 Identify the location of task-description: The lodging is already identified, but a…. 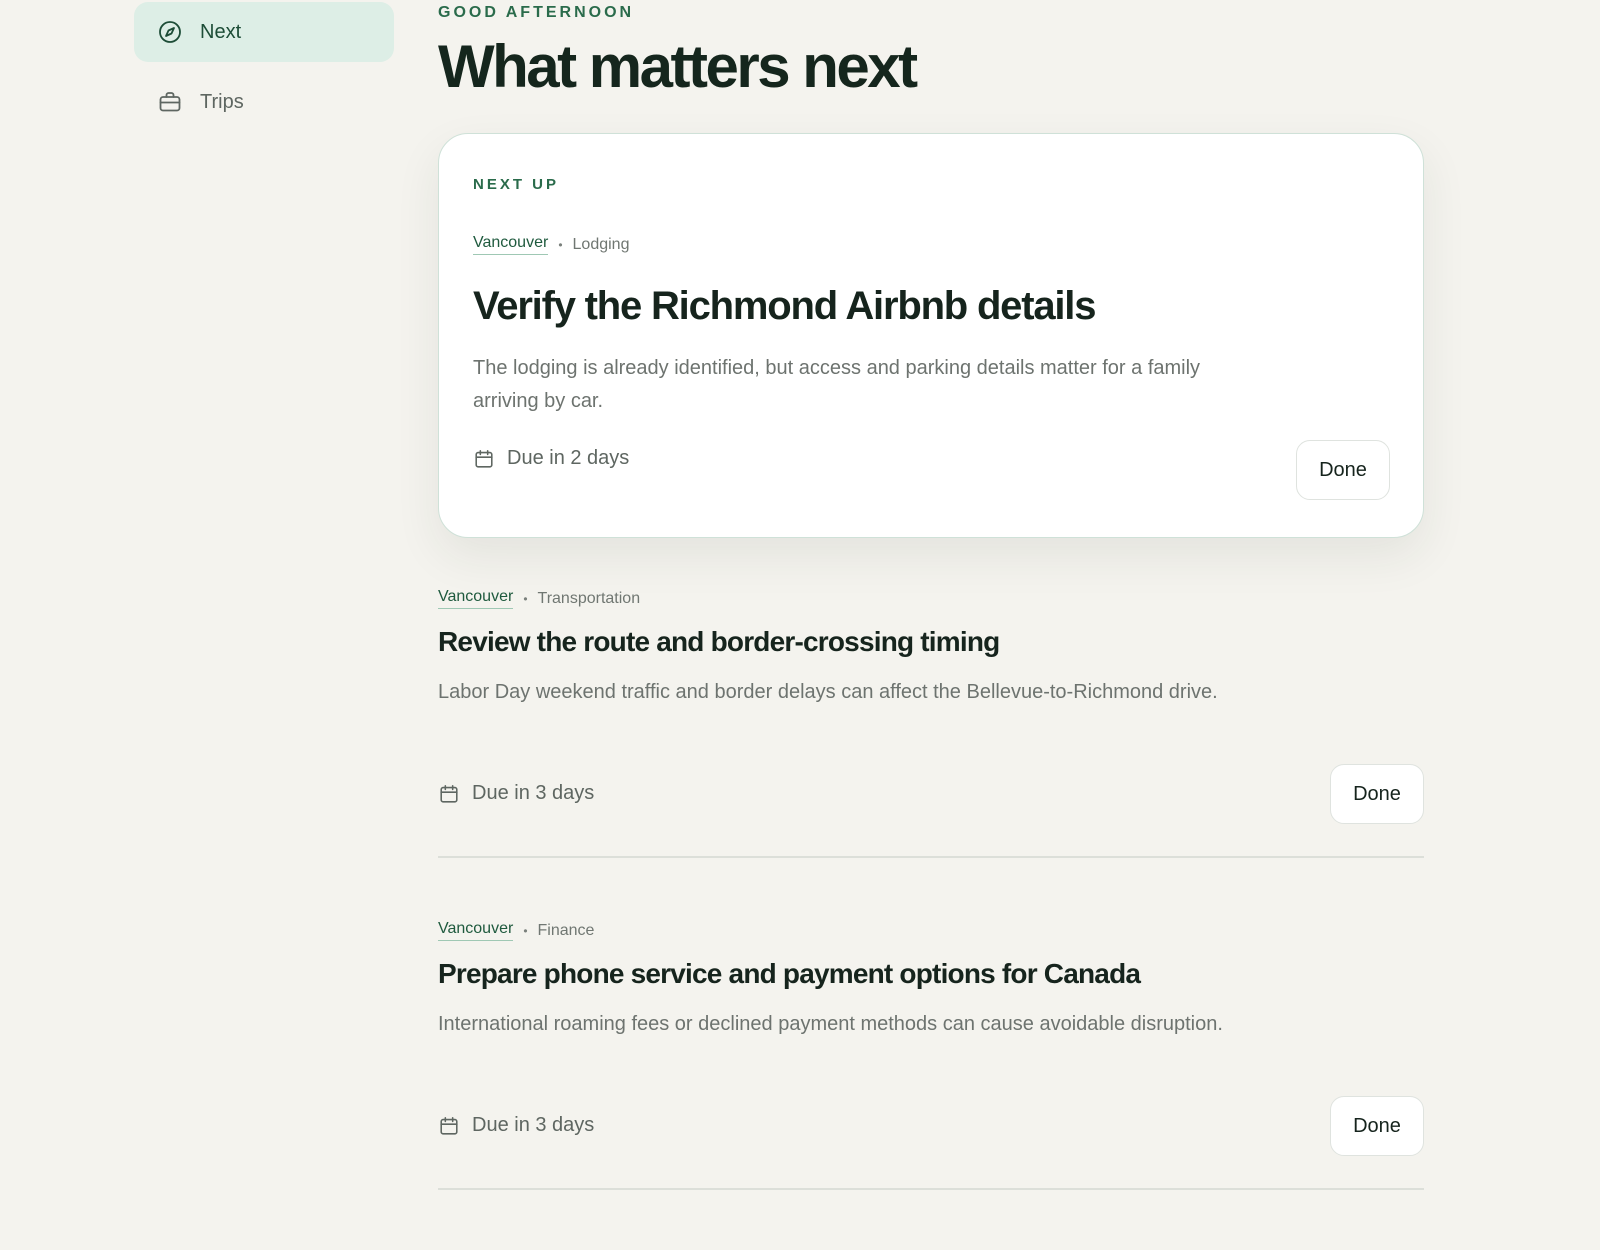
(837, 384).